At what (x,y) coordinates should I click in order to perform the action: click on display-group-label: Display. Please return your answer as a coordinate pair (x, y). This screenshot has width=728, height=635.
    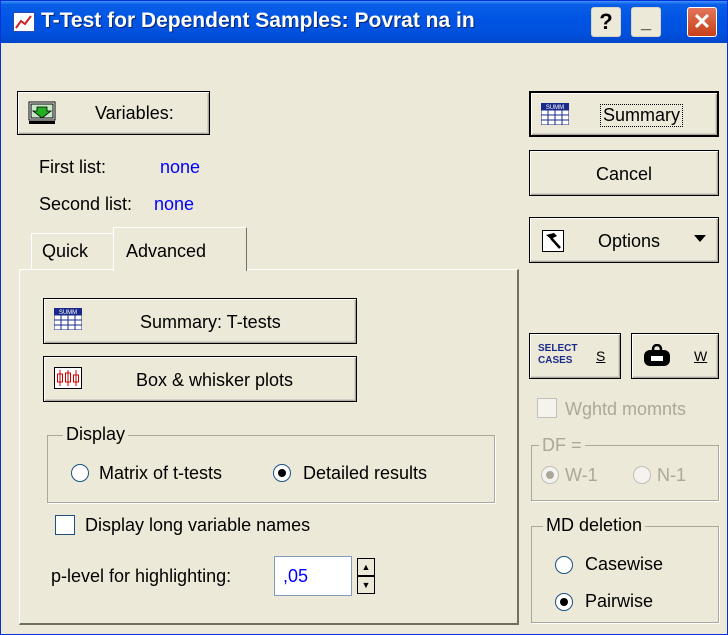
    Looking at the image, I should click on (96, 434).